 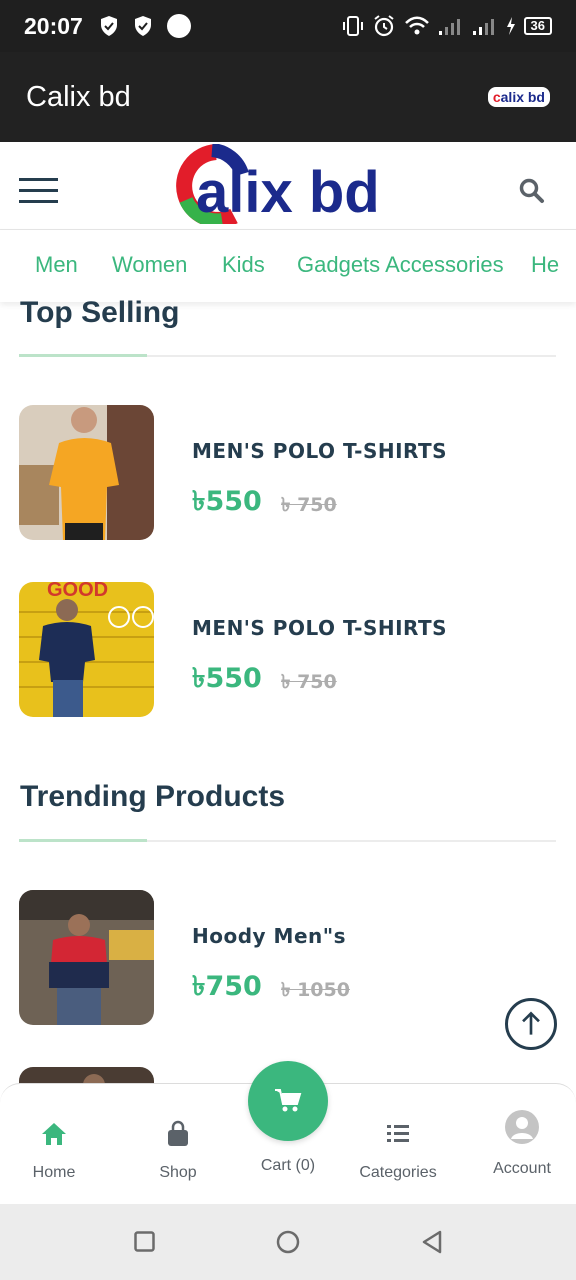 What do you see at coordinates (54, 1151) in the screenshot?
I see `nav-home: Home` at bounding box center [54, 1151].